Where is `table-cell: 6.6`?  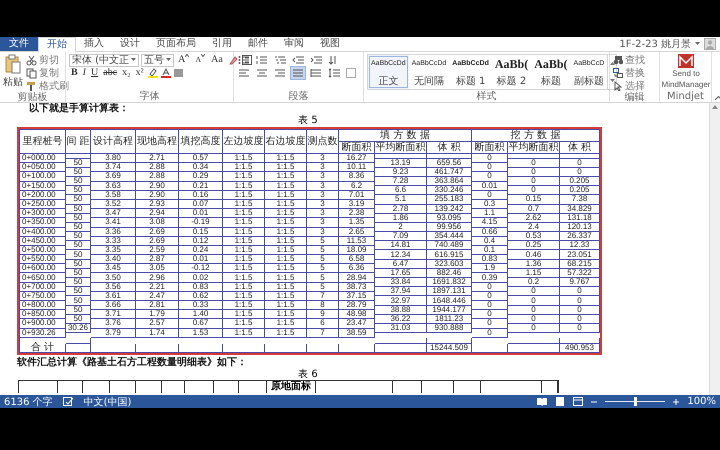 table-cell: 6.6 is located at coordinates (401, 191).